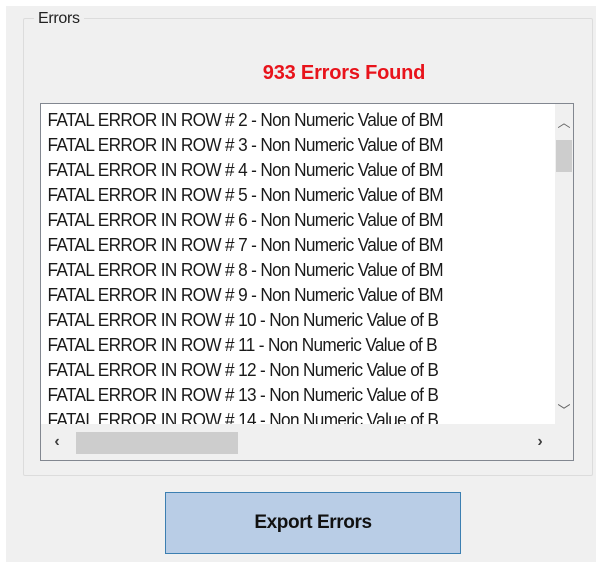  I want to click on chevron-down-icon: ﹀, so click(564, 409).